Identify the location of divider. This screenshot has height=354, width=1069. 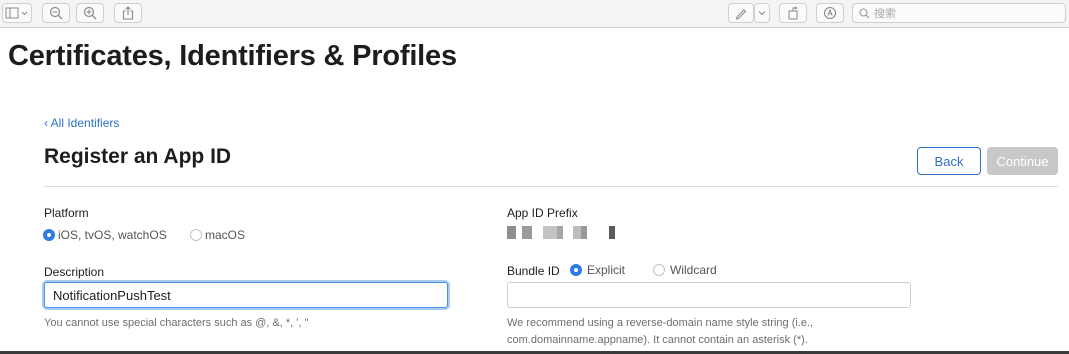
(551, 186).